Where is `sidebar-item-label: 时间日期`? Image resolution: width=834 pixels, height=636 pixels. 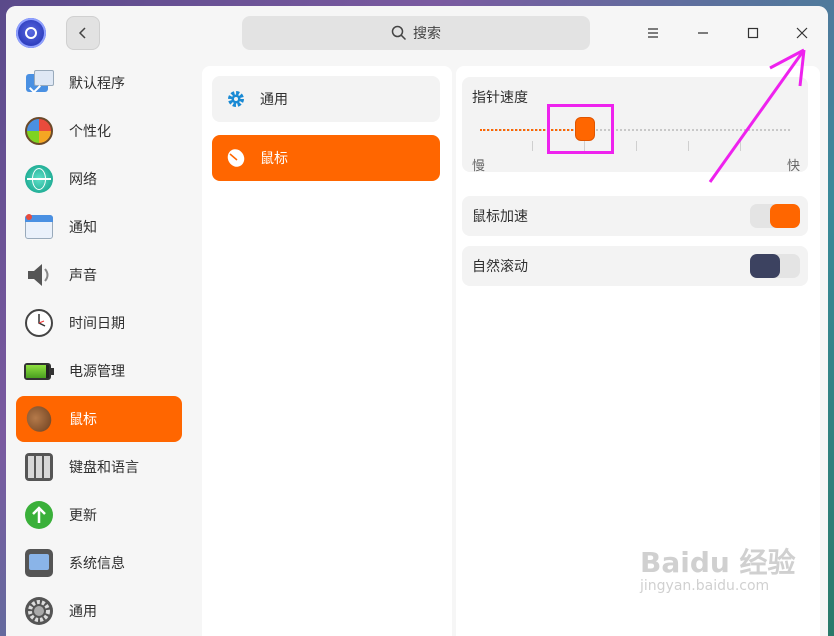
sidebar-item-label: 时间日期 is located at coordinates (97, 324).